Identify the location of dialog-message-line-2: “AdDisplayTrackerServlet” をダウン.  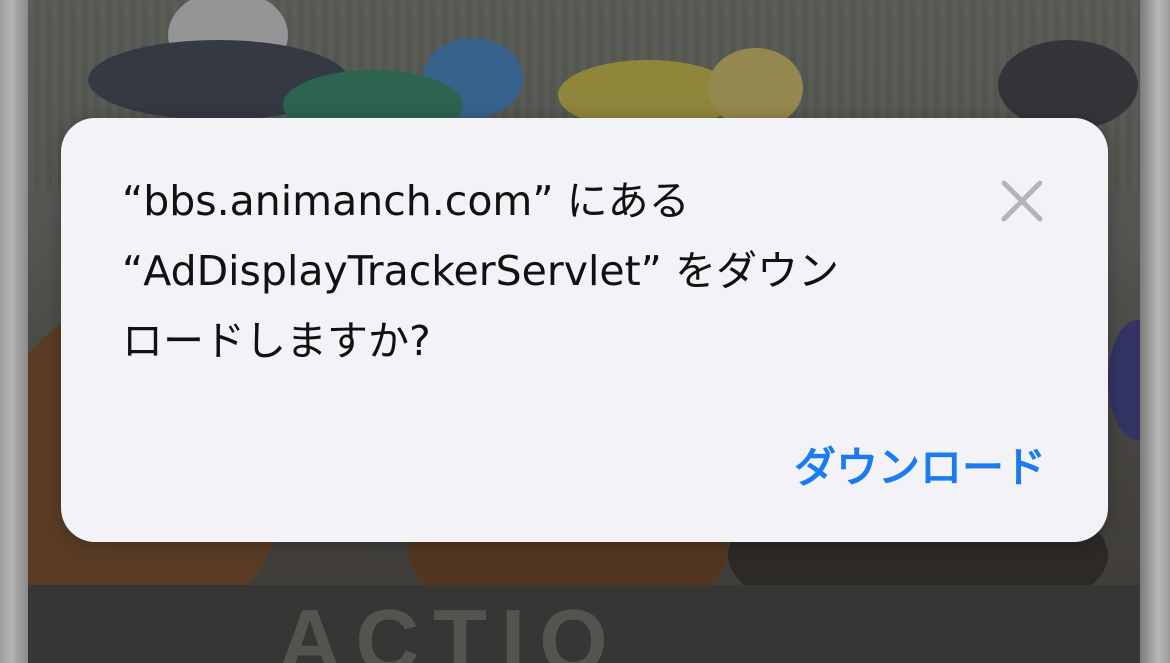
(480, 271).